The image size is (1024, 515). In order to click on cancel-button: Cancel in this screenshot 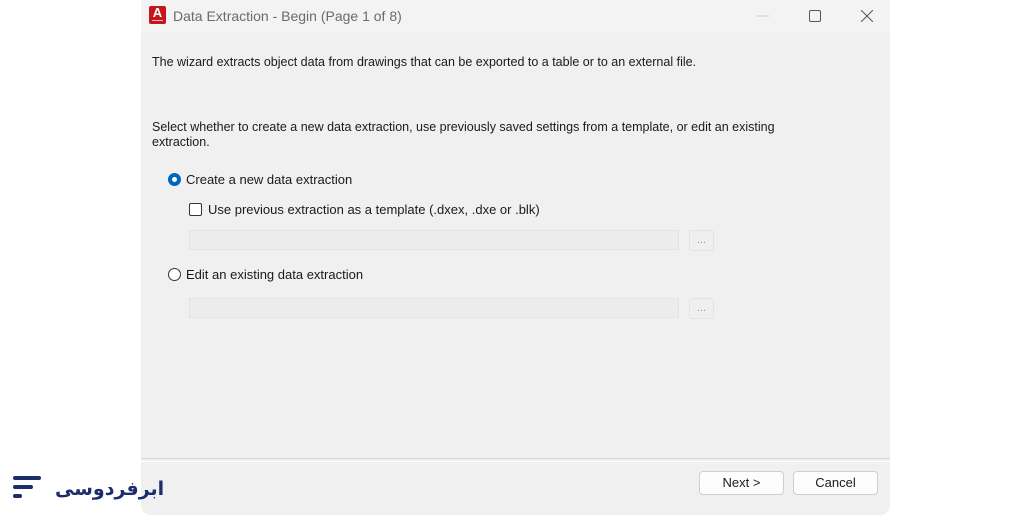, I will do `click(835, 483)`.